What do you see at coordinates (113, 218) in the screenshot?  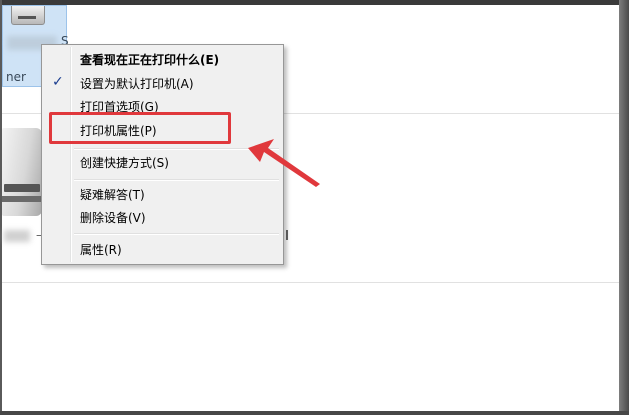 I see `menu-item-label: 删除设备(V)` at bounding box center [113, 218].